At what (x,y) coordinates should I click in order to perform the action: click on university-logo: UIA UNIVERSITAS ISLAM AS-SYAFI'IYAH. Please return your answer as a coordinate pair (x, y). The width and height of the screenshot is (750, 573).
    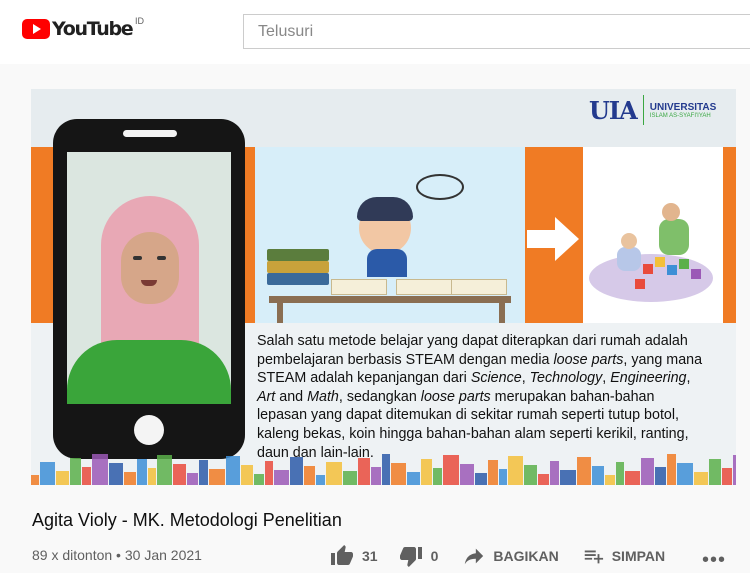
    Looking at the image, I should click on (652, 110).